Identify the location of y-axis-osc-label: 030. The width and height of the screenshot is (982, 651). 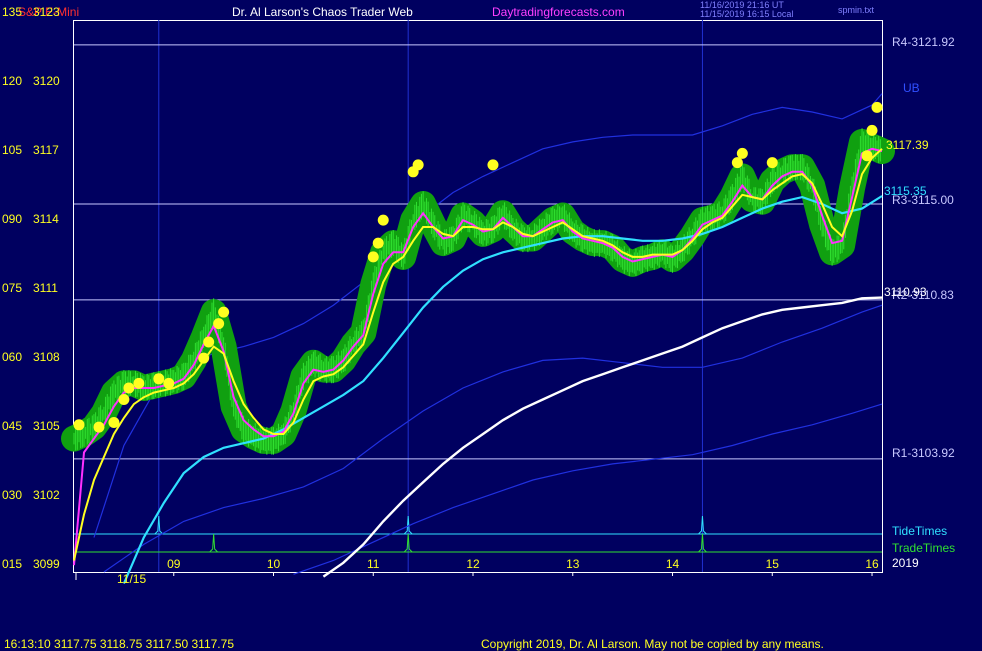
(12, 495).